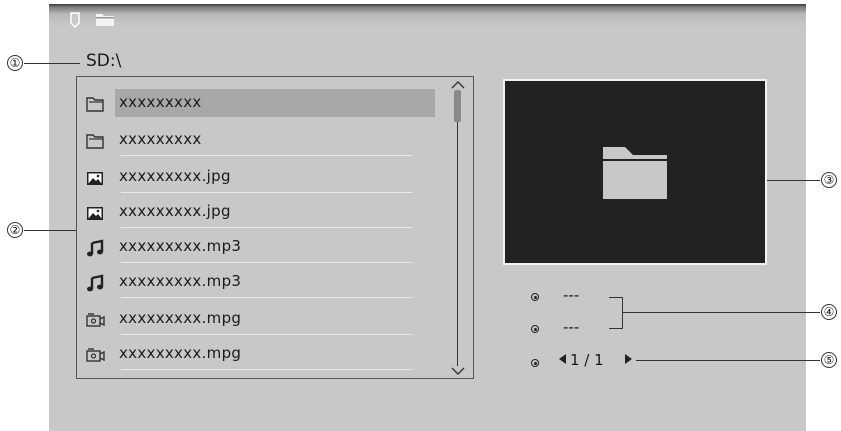 This screenshot has width=841, height=431. I want to click on callout-5-leader, so click(728, 360).